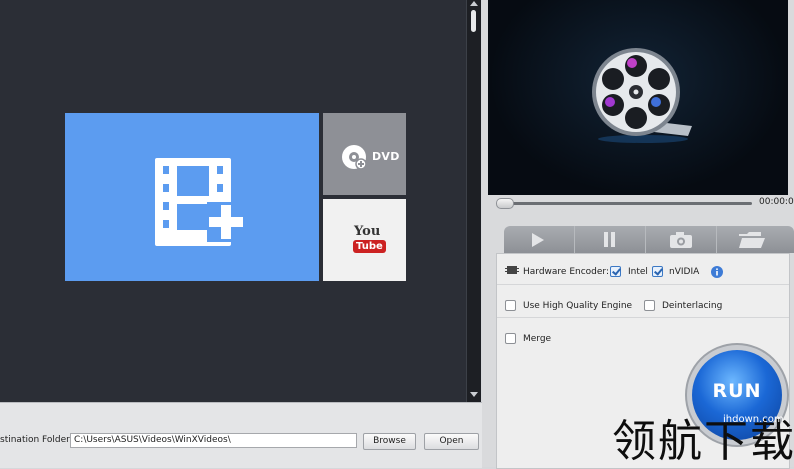 The height and width of the screenshot is (469, 794). Describe the element at coordinates (615, 271) in the screenshot. I see `intel-checkbox` at that location.